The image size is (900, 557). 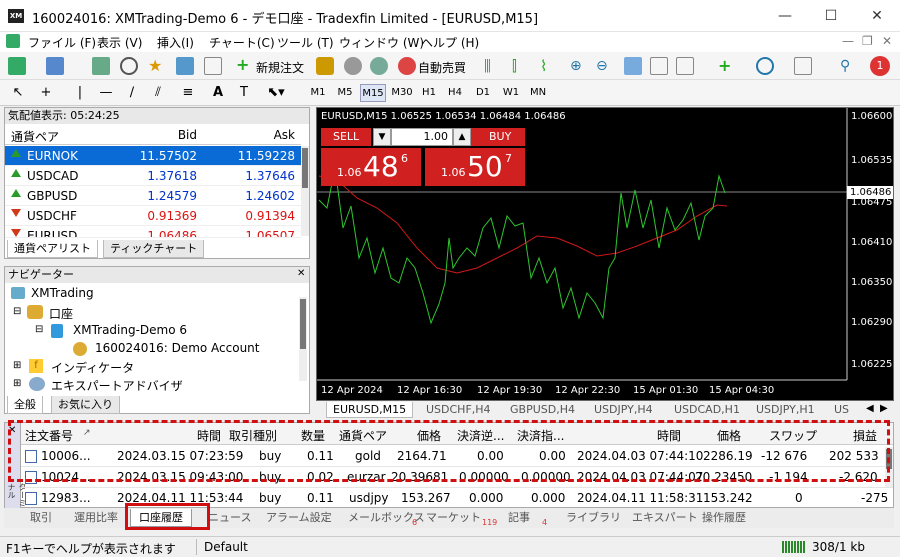 What do you see at coordinates (346, 137) in the screenshot?
I see `sell-button: SELL` at bounding box center [346, 137].